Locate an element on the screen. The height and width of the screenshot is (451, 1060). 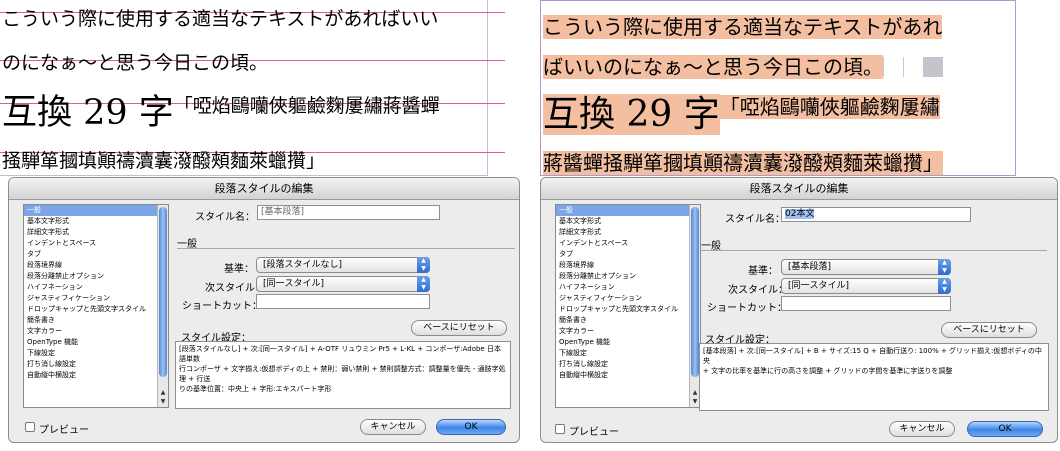
small-text: 「啞焰鷗囒俠軀鹼麴屢繡蔣醬蟬 is located at coordinates (306, 106).